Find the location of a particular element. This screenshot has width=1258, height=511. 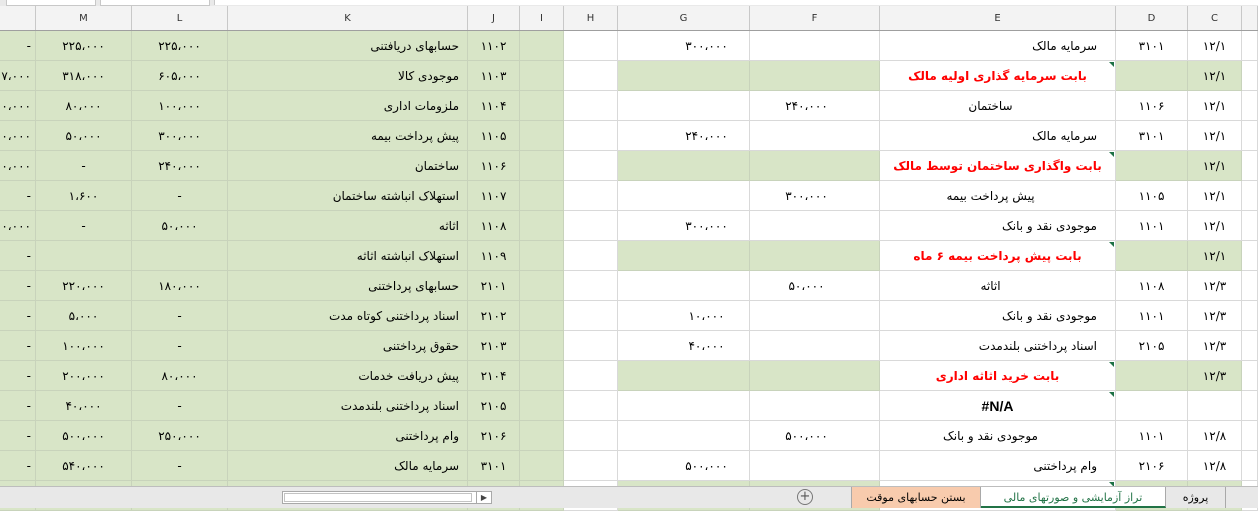

cell-m: ۵۴۰،۰۰۰ is located at coordinates (84, 466).